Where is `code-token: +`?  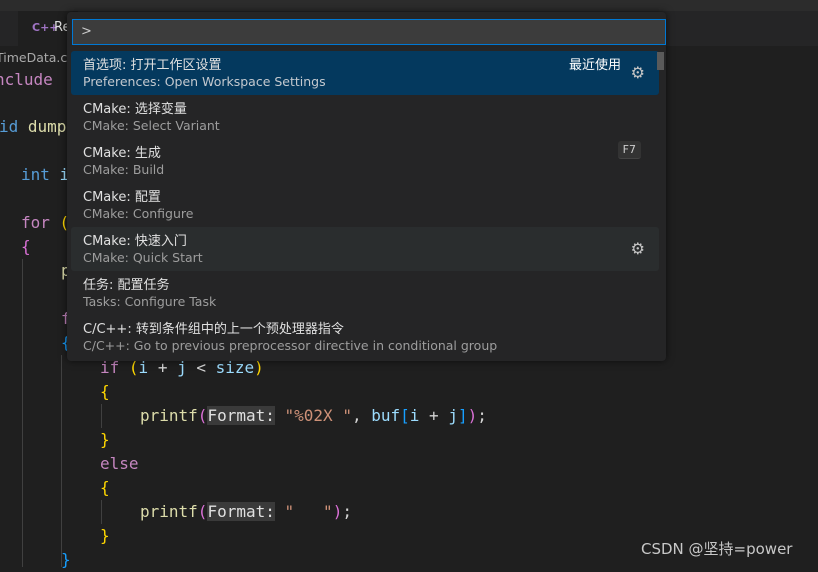 code-token: + is located at coordinates (434, 415).